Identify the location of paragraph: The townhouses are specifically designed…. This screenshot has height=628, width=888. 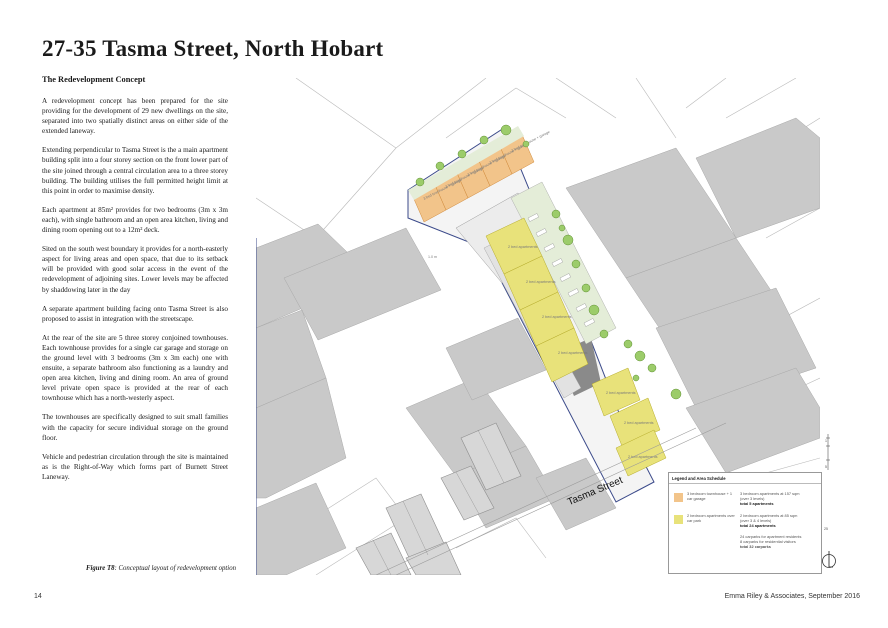
(135, 427).